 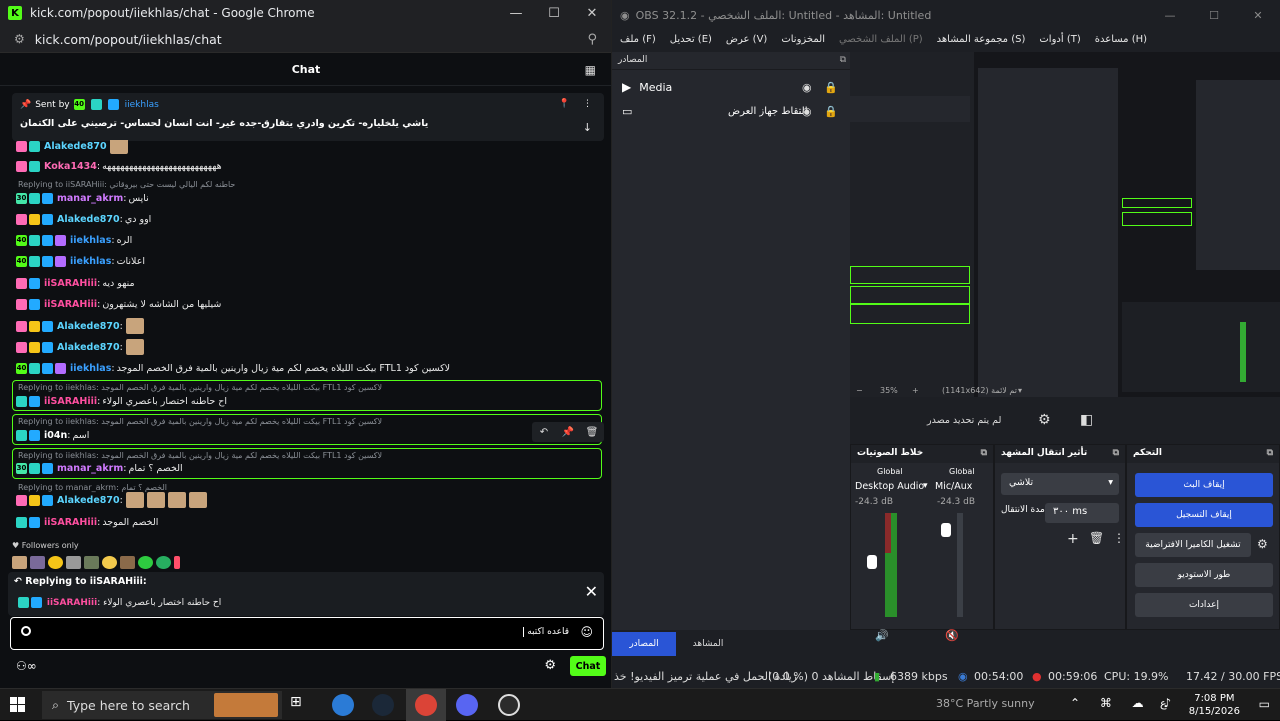 What do you see at coordinates (882, 635) in the screenshot?
I see `speaker-icon: 🔊` at bounding box center [882, 635].